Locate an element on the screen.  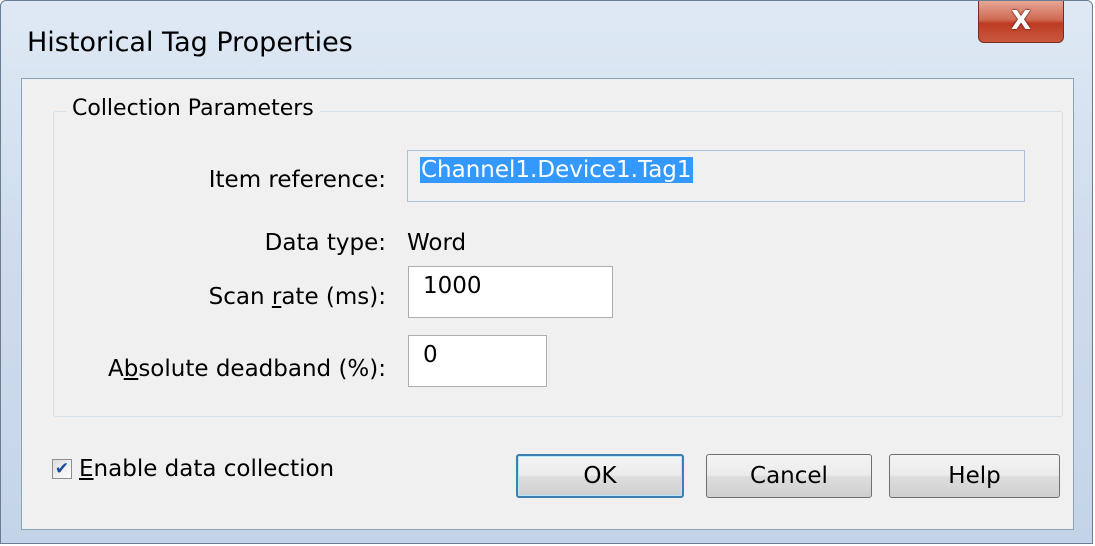
item-reference-label: Item reference: is located at coordinates (297, 180).